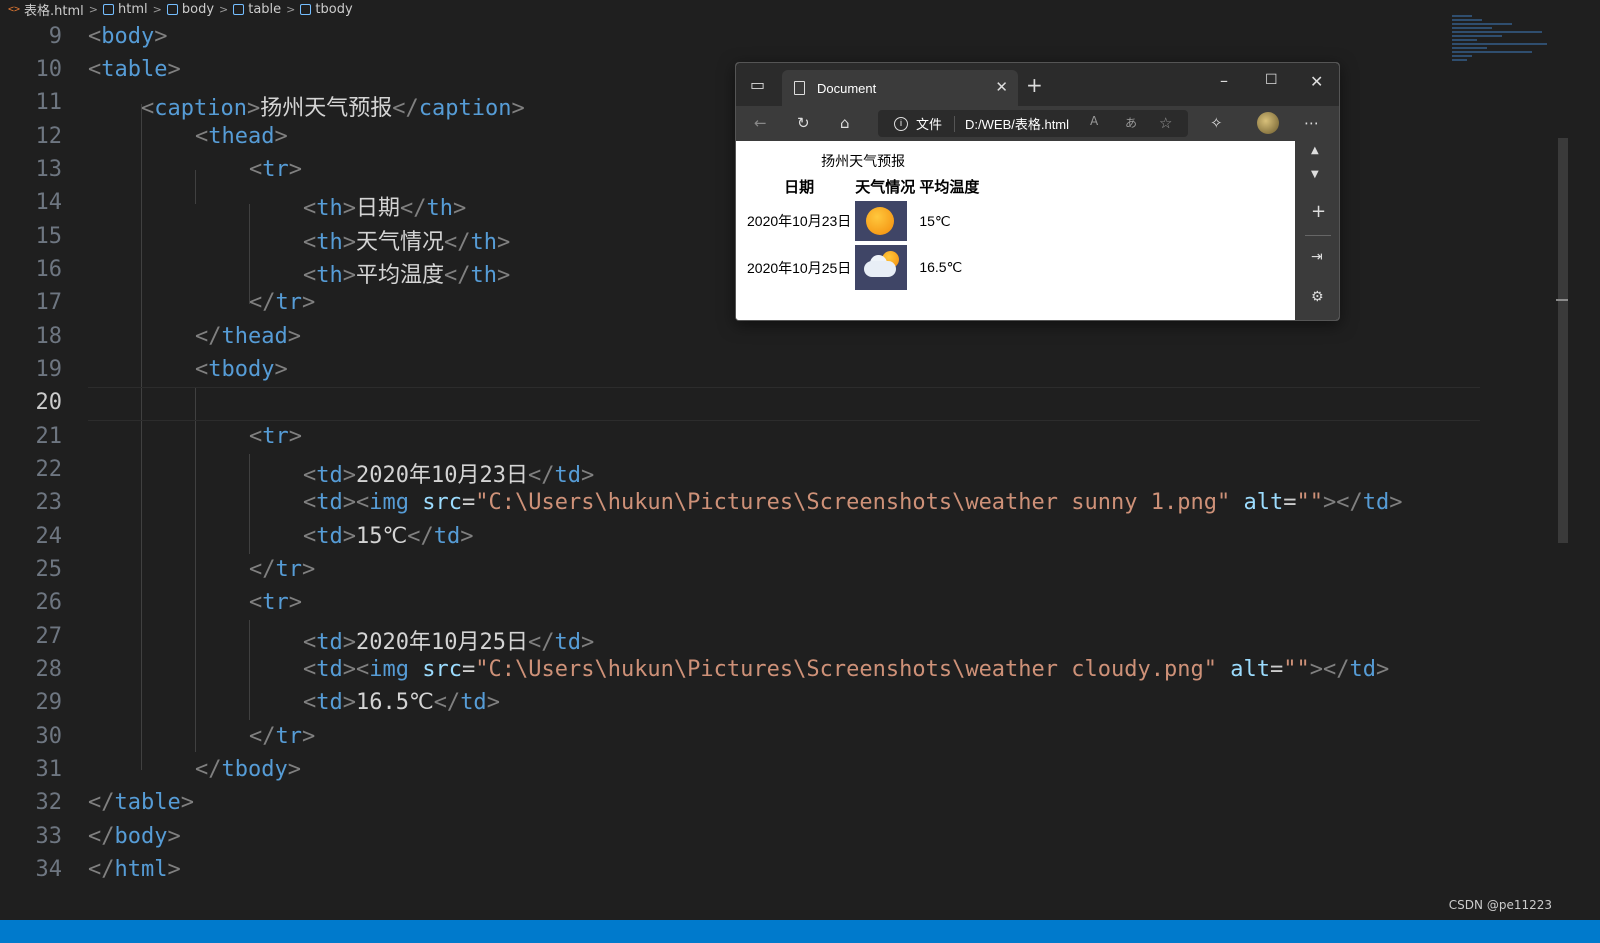 The width and height of the screenshot is (1600, 943). Describe the element at coordinates (1315, 150) in the screenshot. I see `scroll-up-icon: ▲` at that location.